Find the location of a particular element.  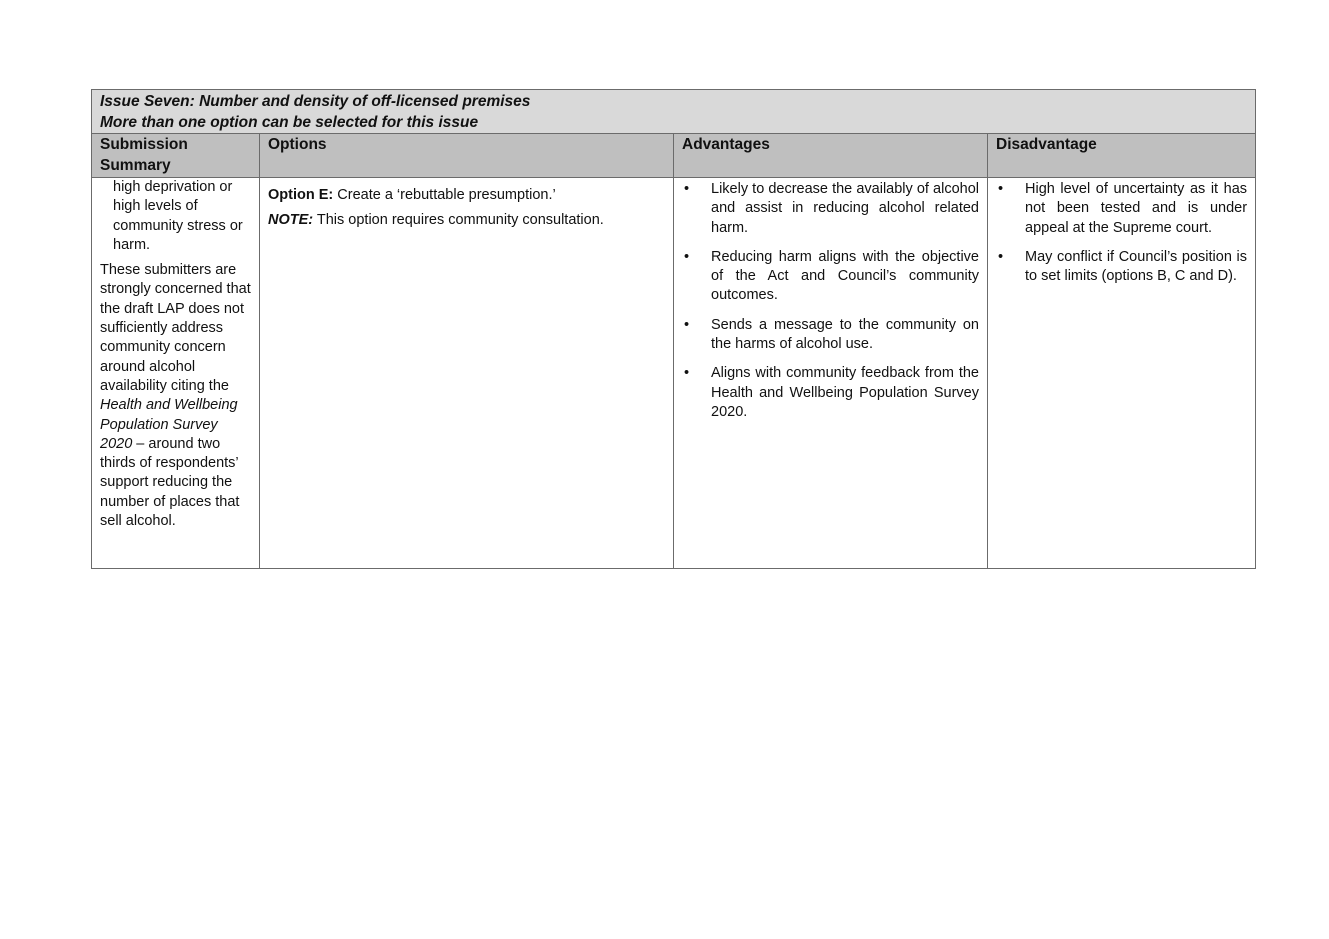

option-text: Create a ‘rebuttable presumption.’ is located at coordinates (444, 195).